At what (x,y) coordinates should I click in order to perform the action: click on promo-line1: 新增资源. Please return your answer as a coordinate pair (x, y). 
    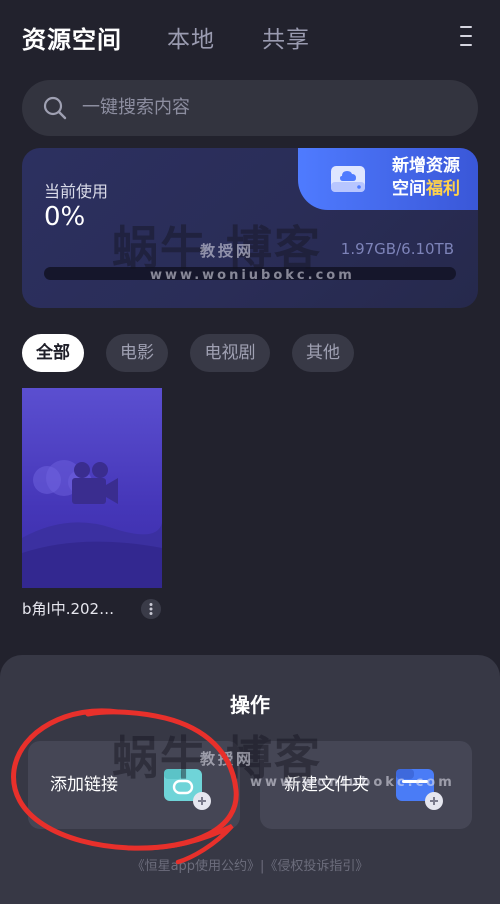
    Looking at the image, I should click on (426, 166).